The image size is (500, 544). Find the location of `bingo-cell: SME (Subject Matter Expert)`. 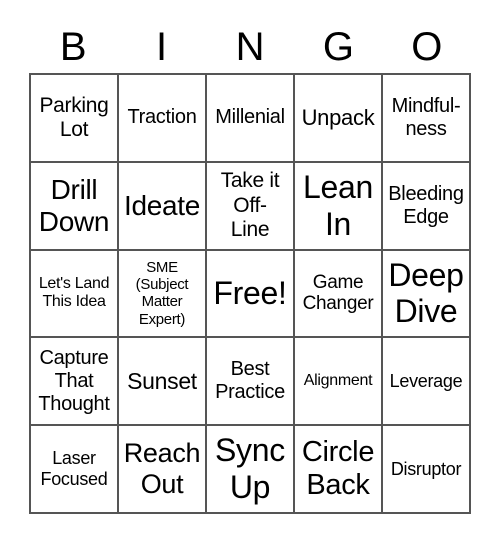

bingo-cell: SME (Subject Matter Expert) is located at coordinates (162, 293).